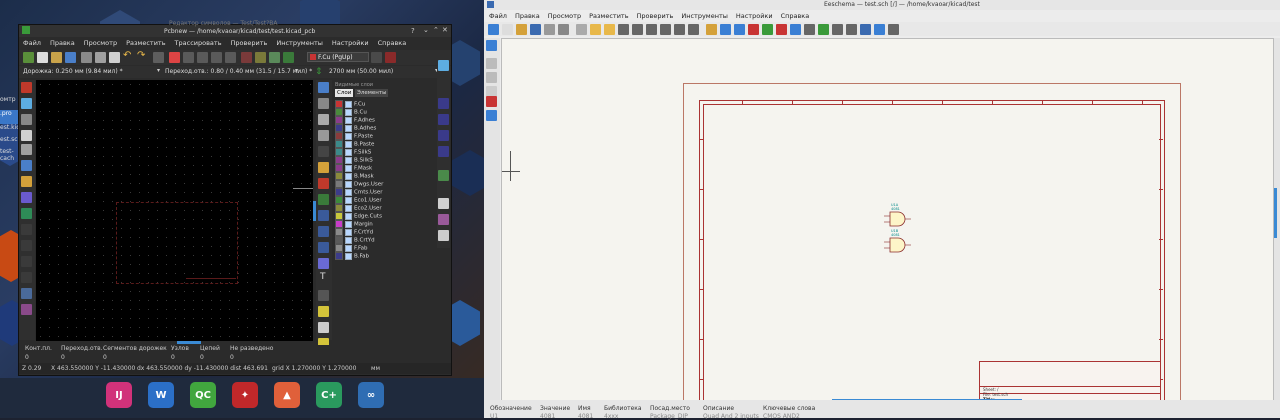 The image size is (1280, 420). Describe the element at coordinates (158, 57) in the screenshot. I see `search-icon` at that location.